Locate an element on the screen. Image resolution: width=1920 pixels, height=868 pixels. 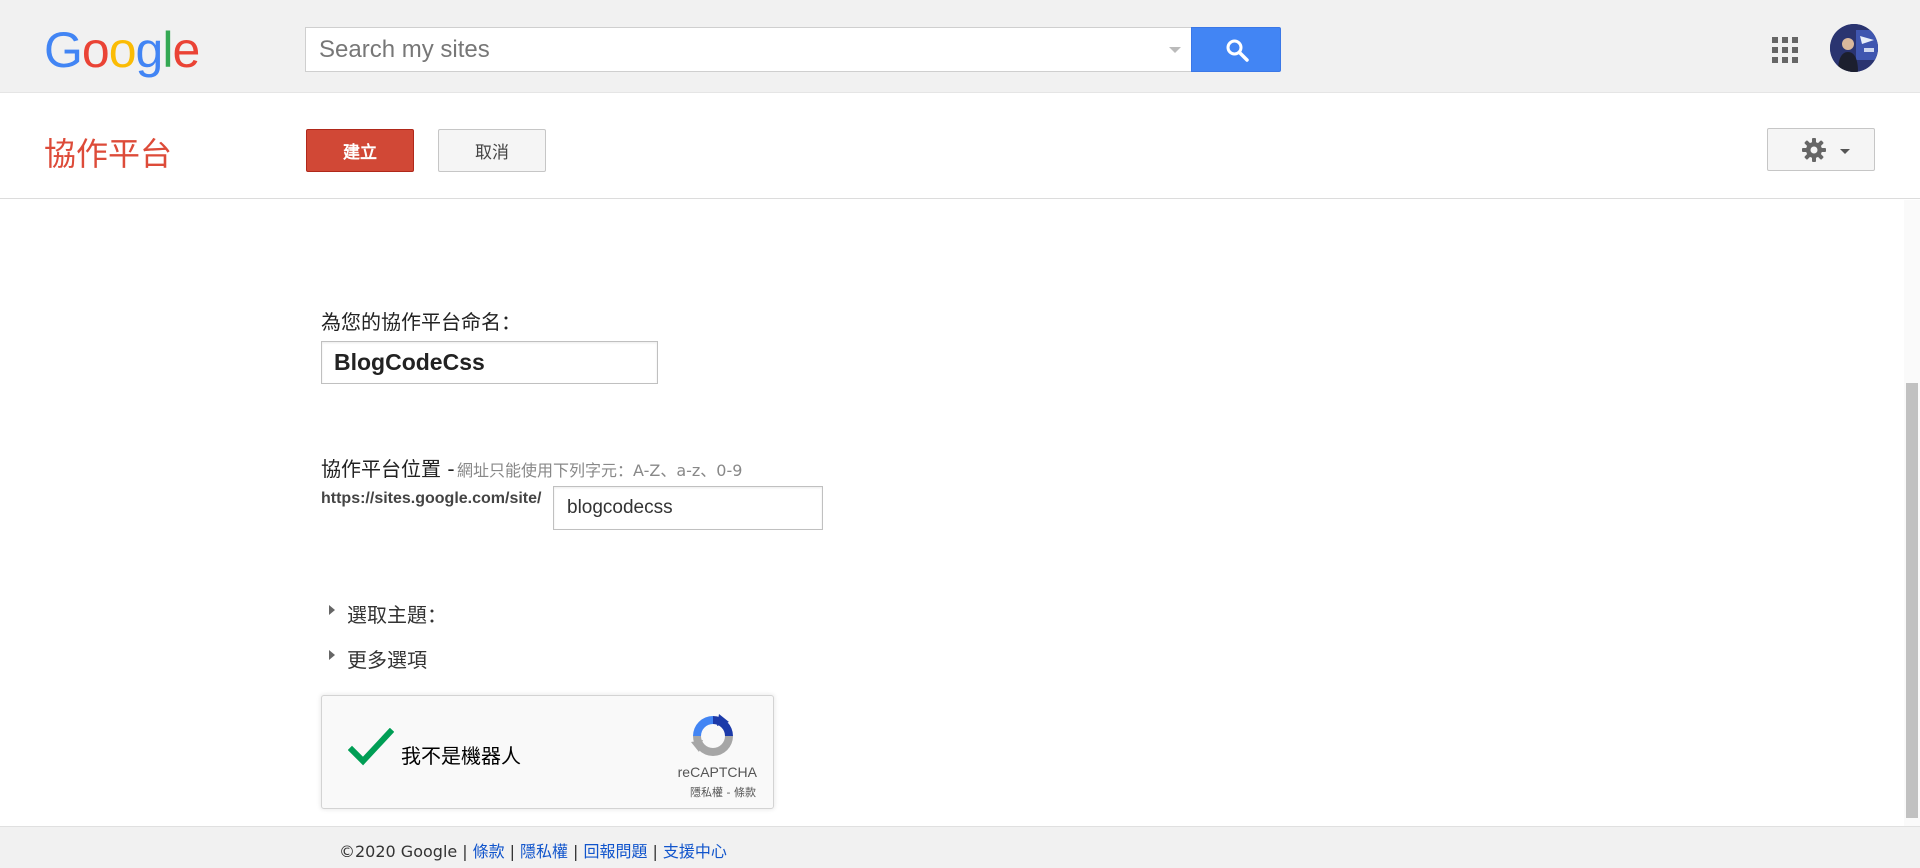
logo-letter: e is located at coordinates (186, 50).